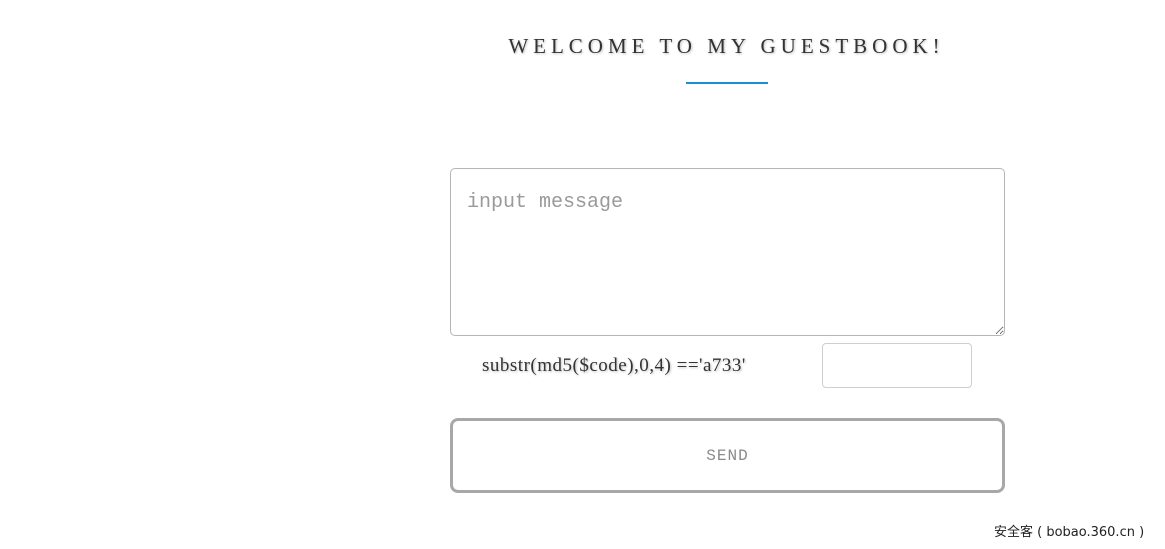 The width and height of the screenshot is (1165, 549). What do you see at coordinates (614, 365) in the screenshot?
I see `captcha-label: substr(md5($code),0,4) =='a733'` at bounding box center [614, 365].